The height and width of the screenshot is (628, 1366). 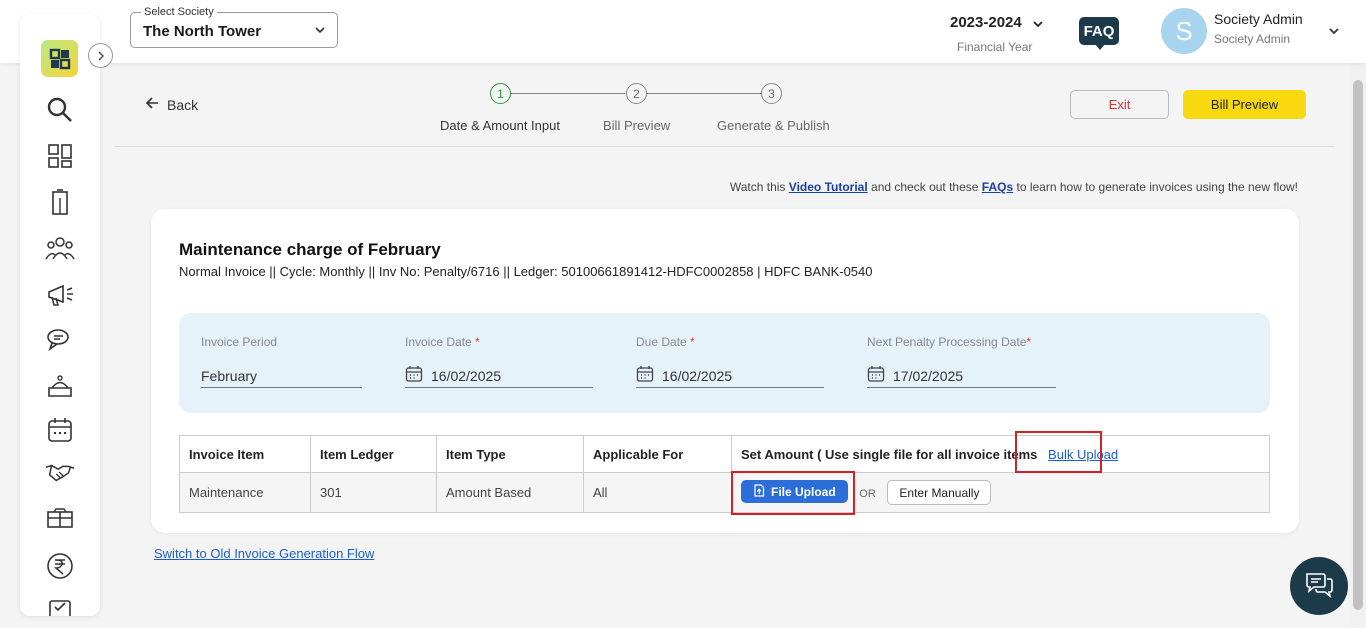 I want to click on arrow-left-icon, so click(x=152, y=104).